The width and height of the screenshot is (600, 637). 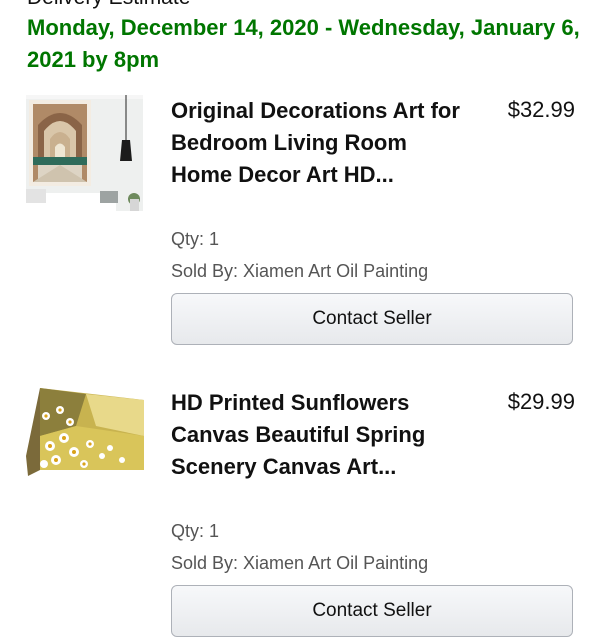 I want to click on item-price: $32.99, so click(x=541, y=109).